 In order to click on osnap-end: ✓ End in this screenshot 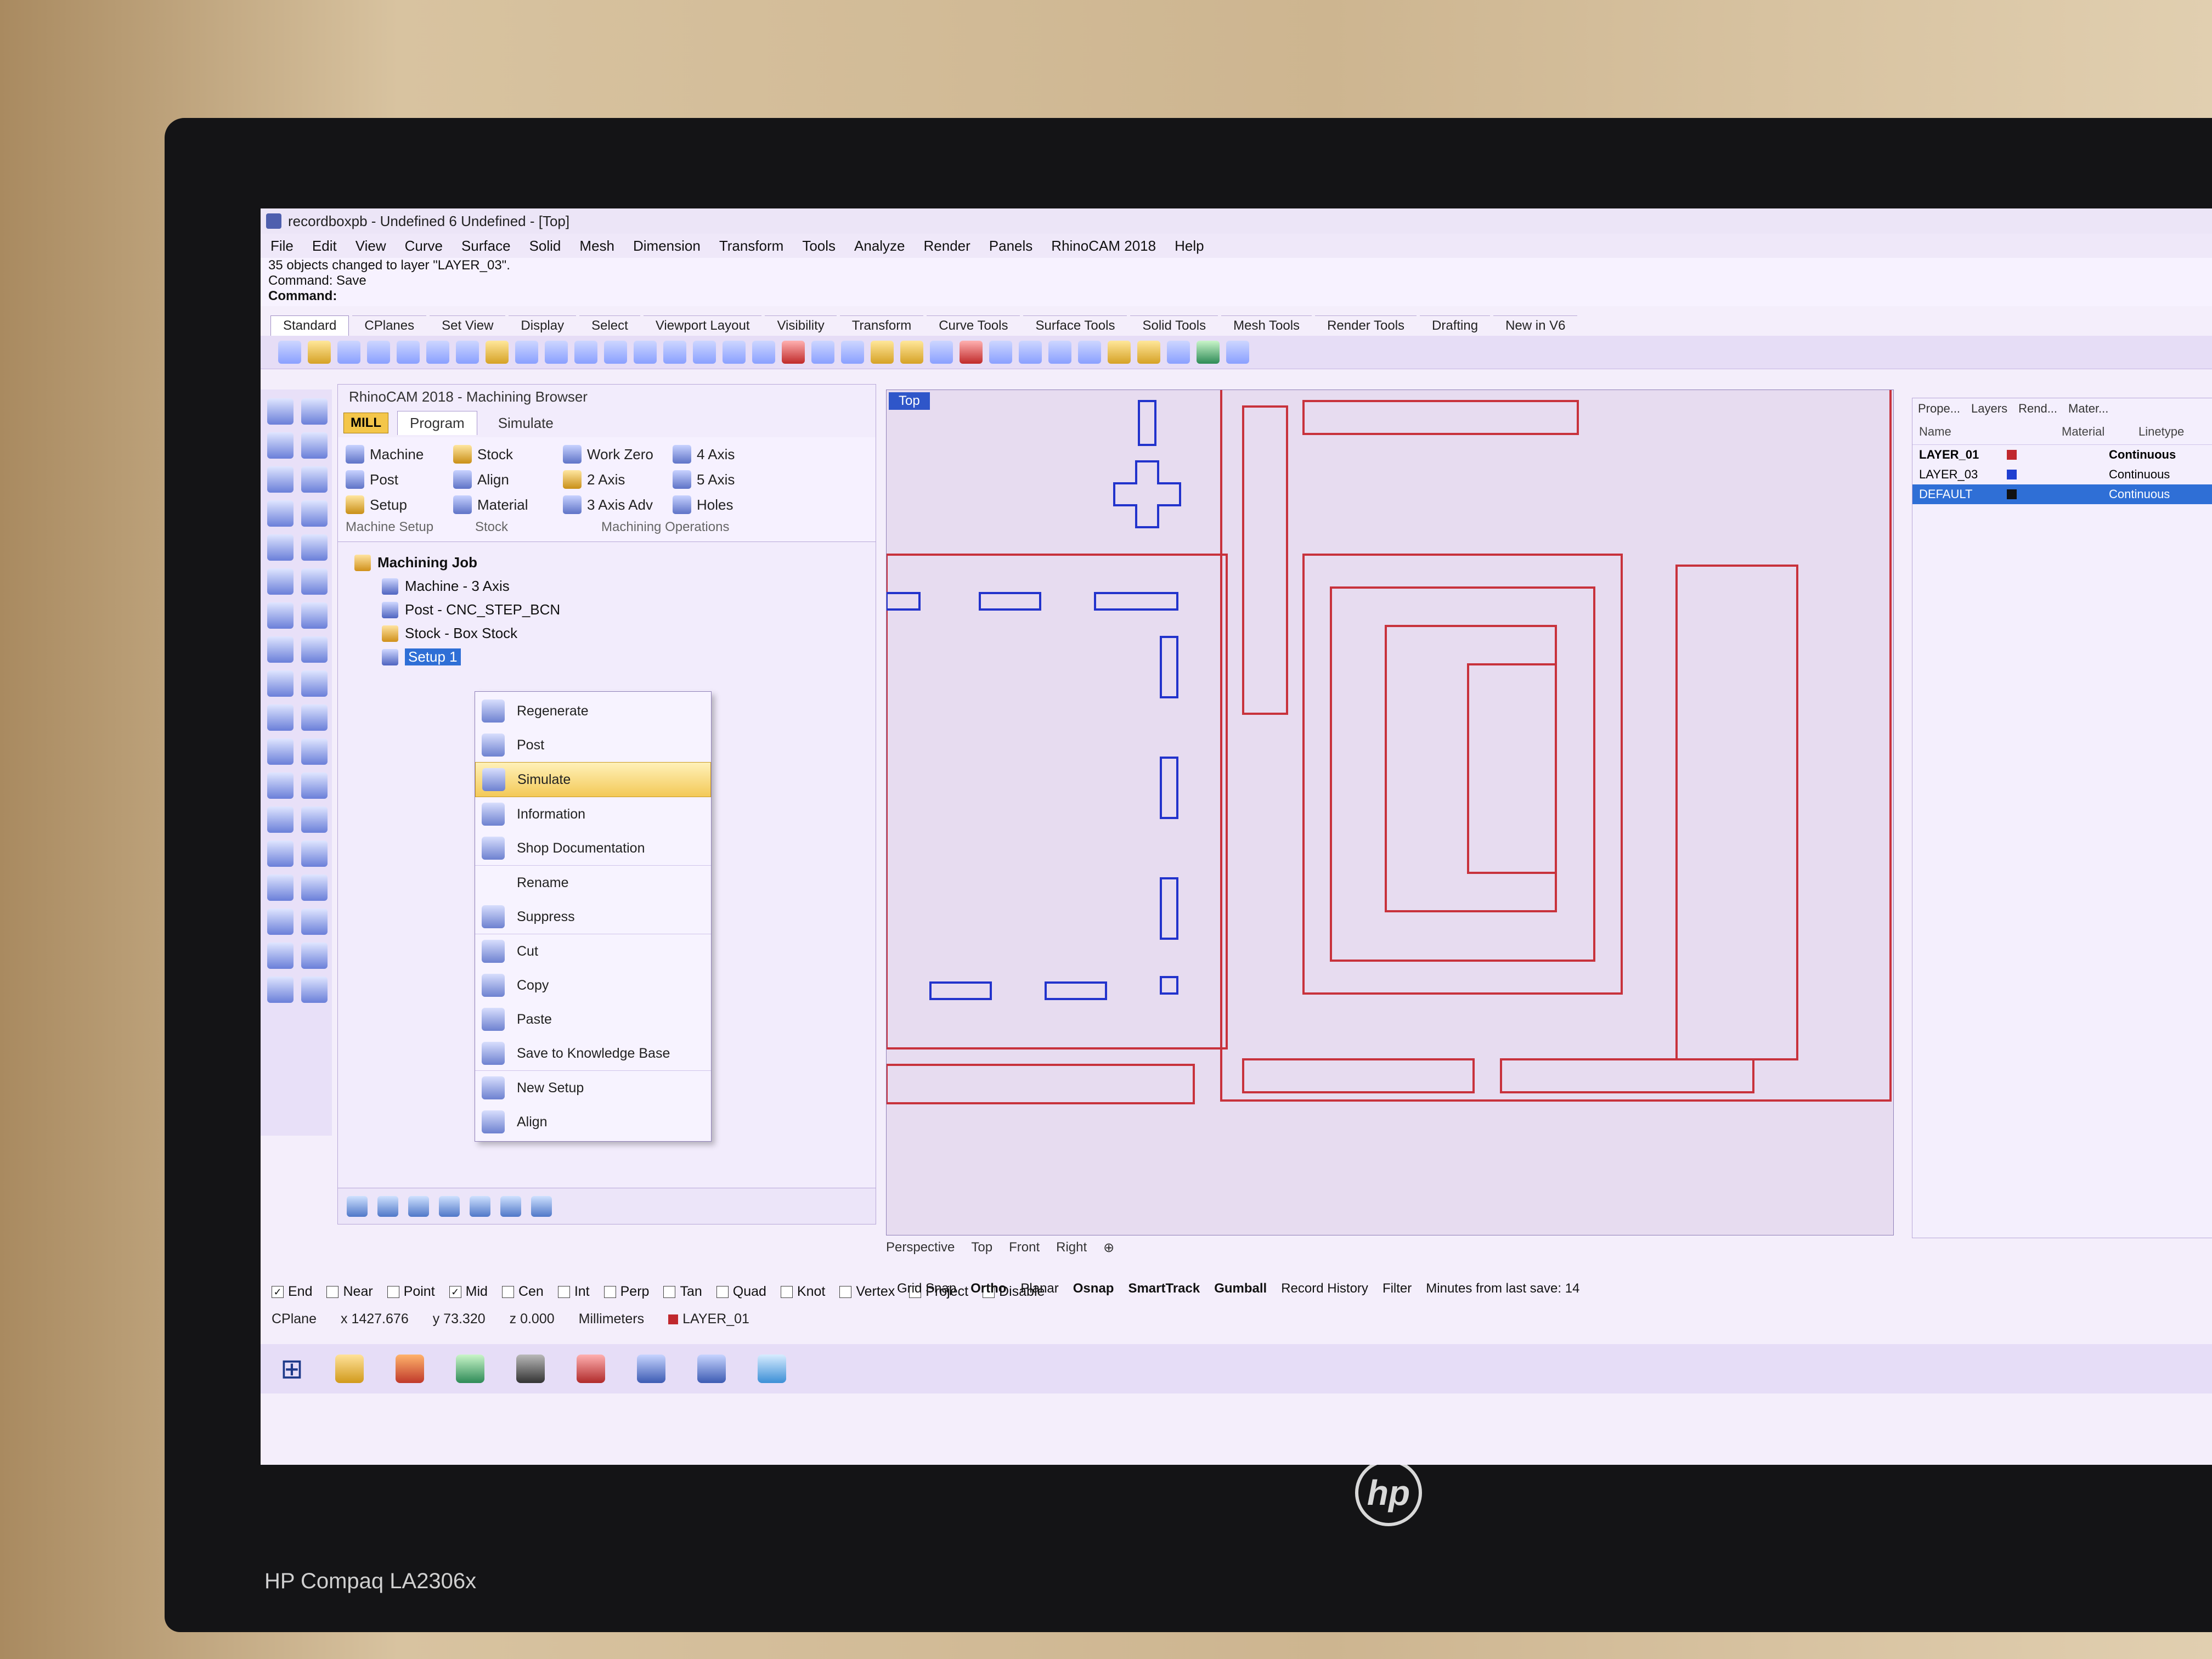, I will do `click(292, 1292)`.